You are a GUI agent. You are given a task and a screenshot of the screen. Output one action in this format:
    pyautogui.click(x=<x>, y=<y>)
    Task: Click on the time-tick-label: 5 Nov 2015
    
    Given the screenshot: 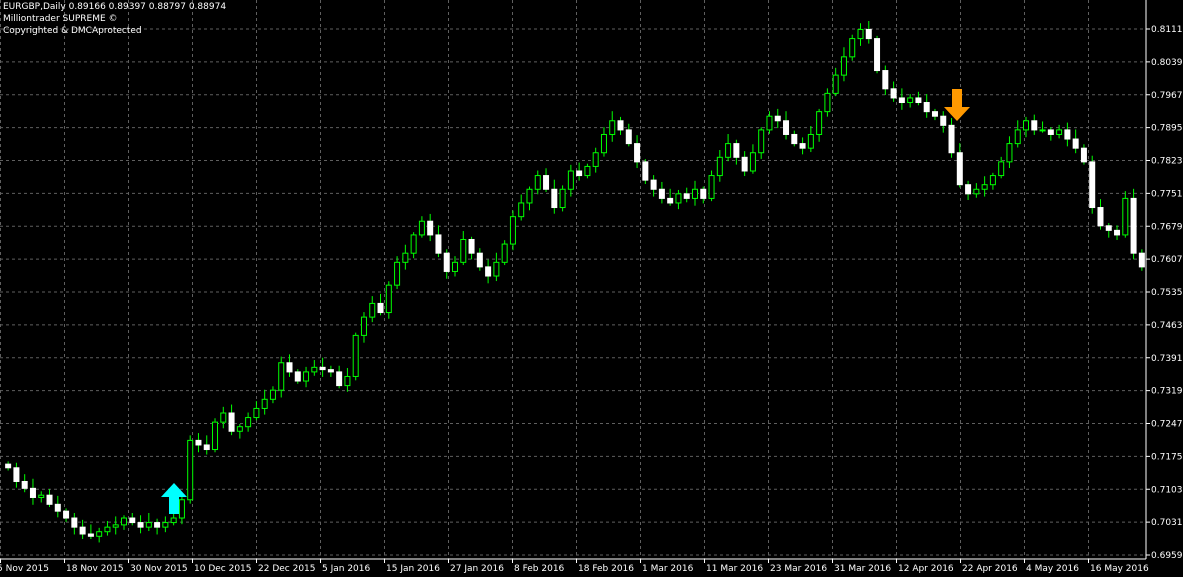 What is the action you would take?
    pyautogui.click(x=24, y=569)
    